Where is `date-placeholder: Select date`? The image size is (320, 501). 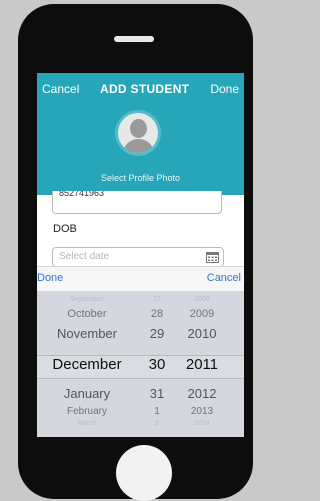 date-placeholder: Select date is located at coordinates (84, 256).